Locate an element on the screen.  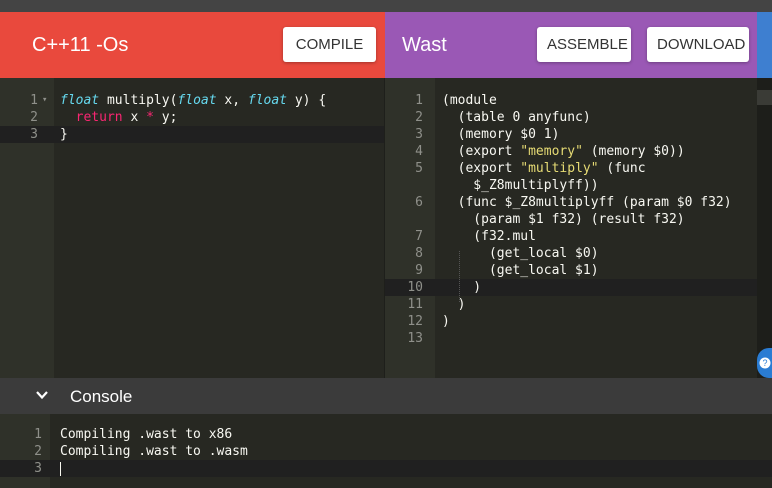
line-number: 4 is located at coordinates (419, 151).